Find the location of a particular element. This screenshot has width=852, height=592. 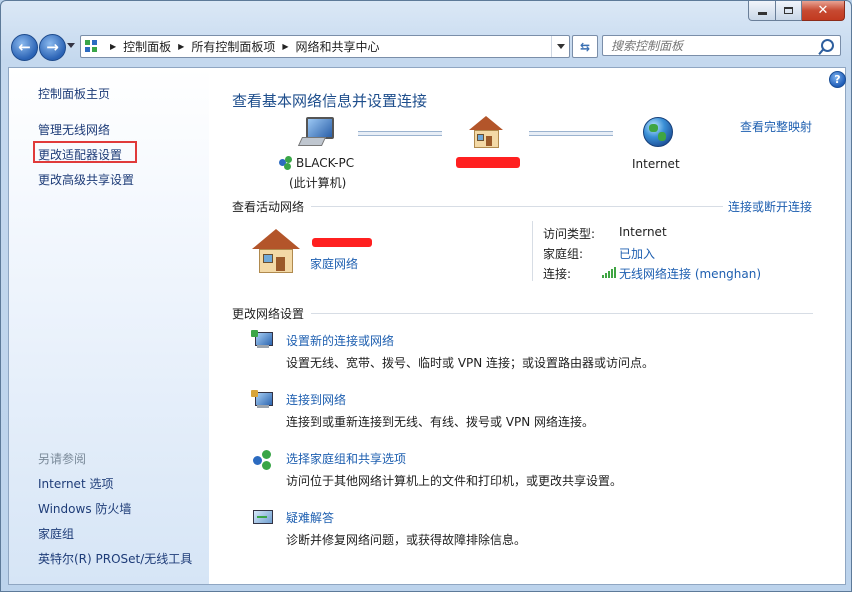

back-button: ← is located at coordinates (24, 47).